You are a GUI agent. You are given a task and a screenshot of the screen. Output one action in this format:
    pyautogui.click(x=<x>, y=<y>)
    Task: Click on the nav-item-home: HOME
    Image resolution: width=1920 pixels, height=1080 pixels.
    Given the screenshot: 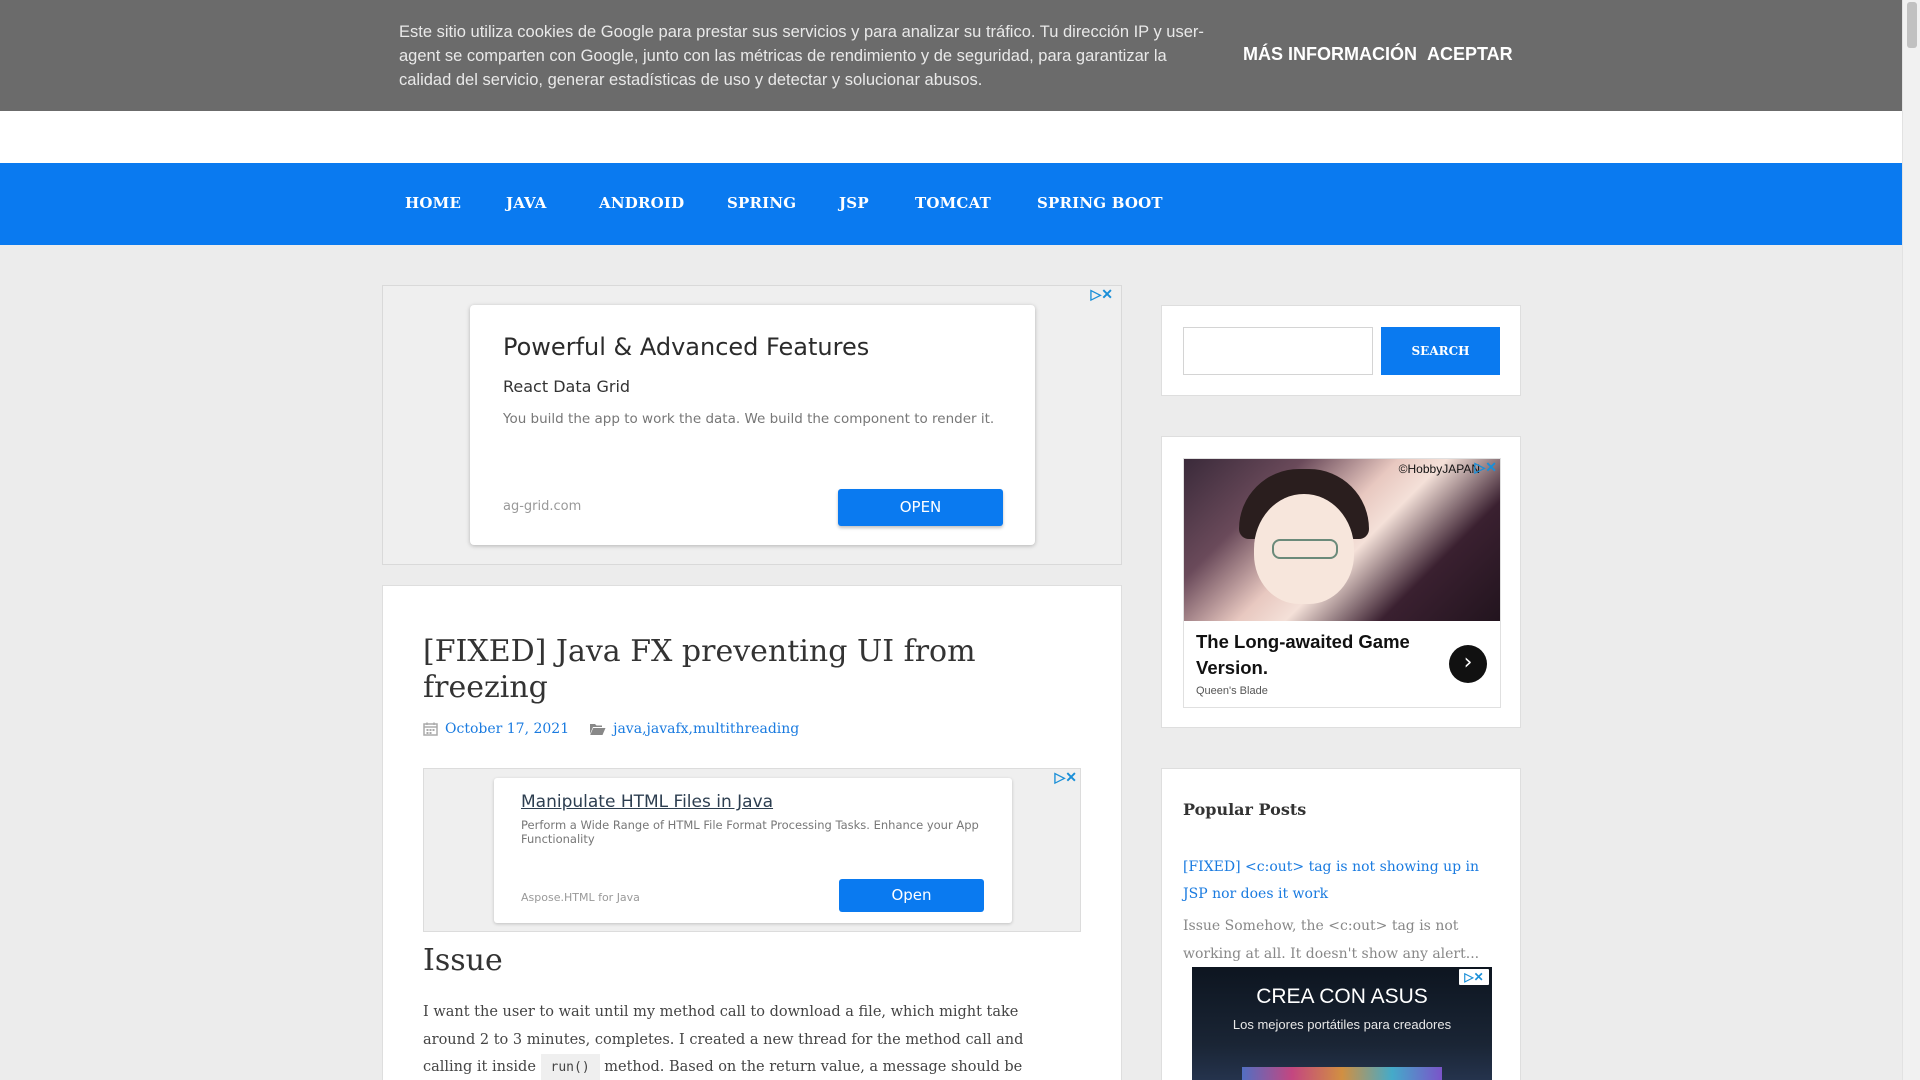 What is the action you would take?
    pyautogui.click(x=433, y=203)
    